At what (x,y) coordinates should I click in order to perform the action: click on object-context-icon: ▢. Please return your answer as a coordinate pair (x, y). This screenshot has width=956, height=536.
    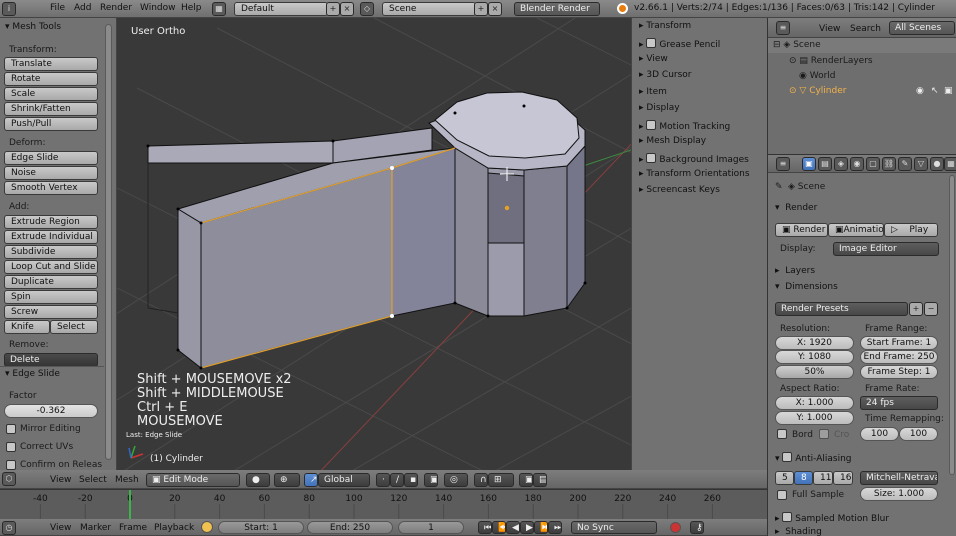
    Looking at the image, I should click on (873, 164).